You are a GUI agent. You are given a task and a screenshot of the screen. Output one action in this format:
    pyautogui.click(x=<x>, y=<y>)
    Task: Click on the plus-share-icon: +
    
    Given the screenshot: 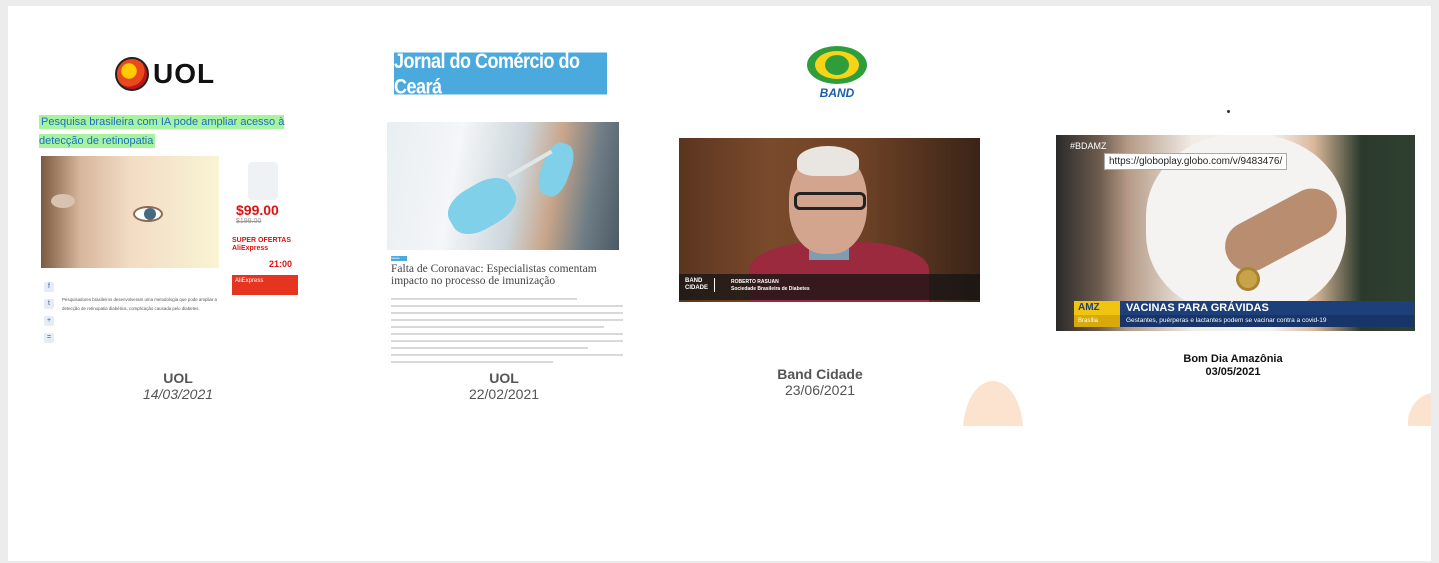 What is the action you would take?
    pyautogui.click(x=49, y=321)
    